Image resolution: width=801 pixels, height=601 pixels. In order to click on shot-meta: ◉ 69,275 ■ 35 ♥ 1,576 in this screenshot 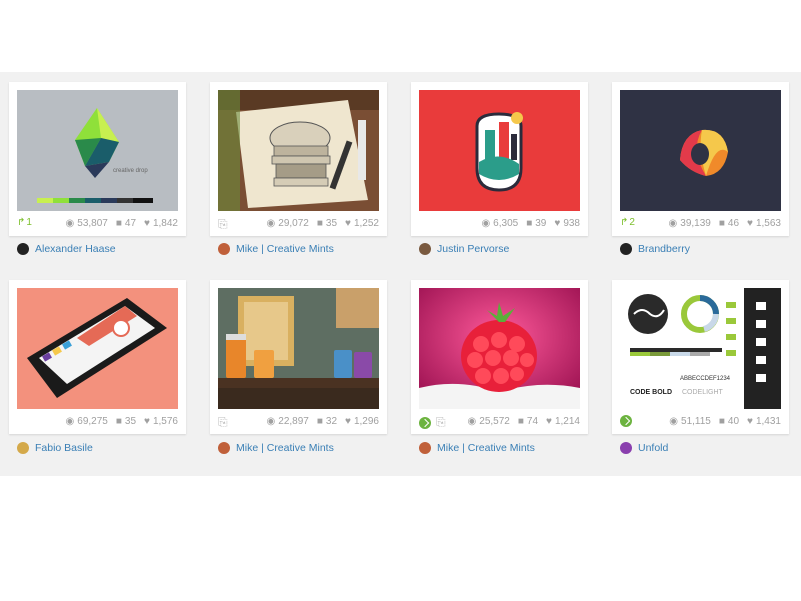, I will do `click(97, 422)`.